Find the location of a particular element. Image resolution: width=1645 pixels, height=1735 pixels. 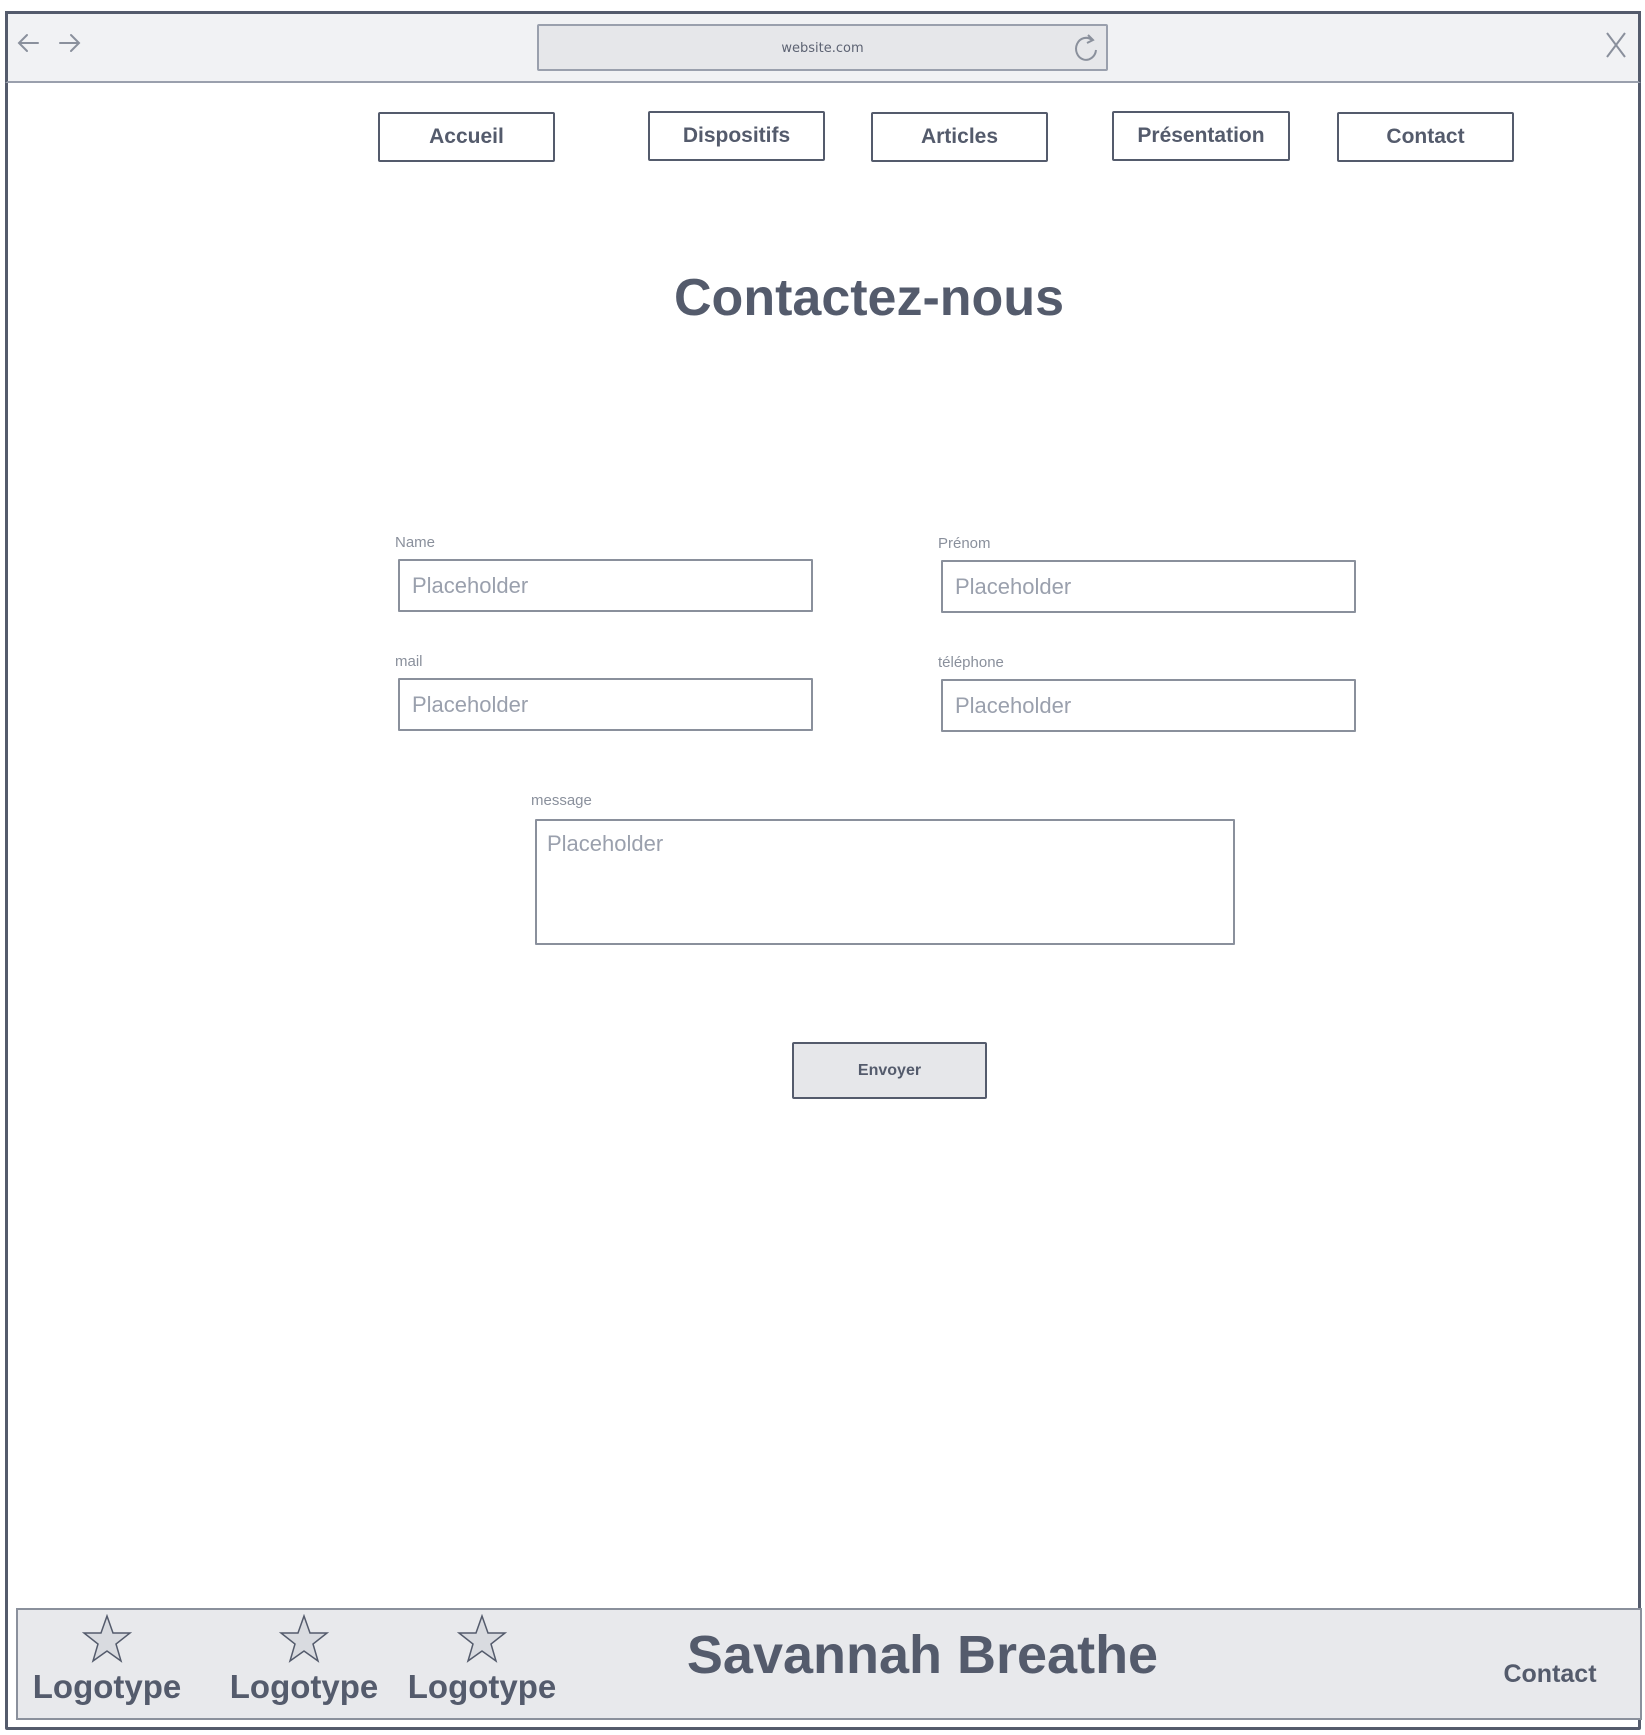

message-textarea is located at coordinates (885, 882).